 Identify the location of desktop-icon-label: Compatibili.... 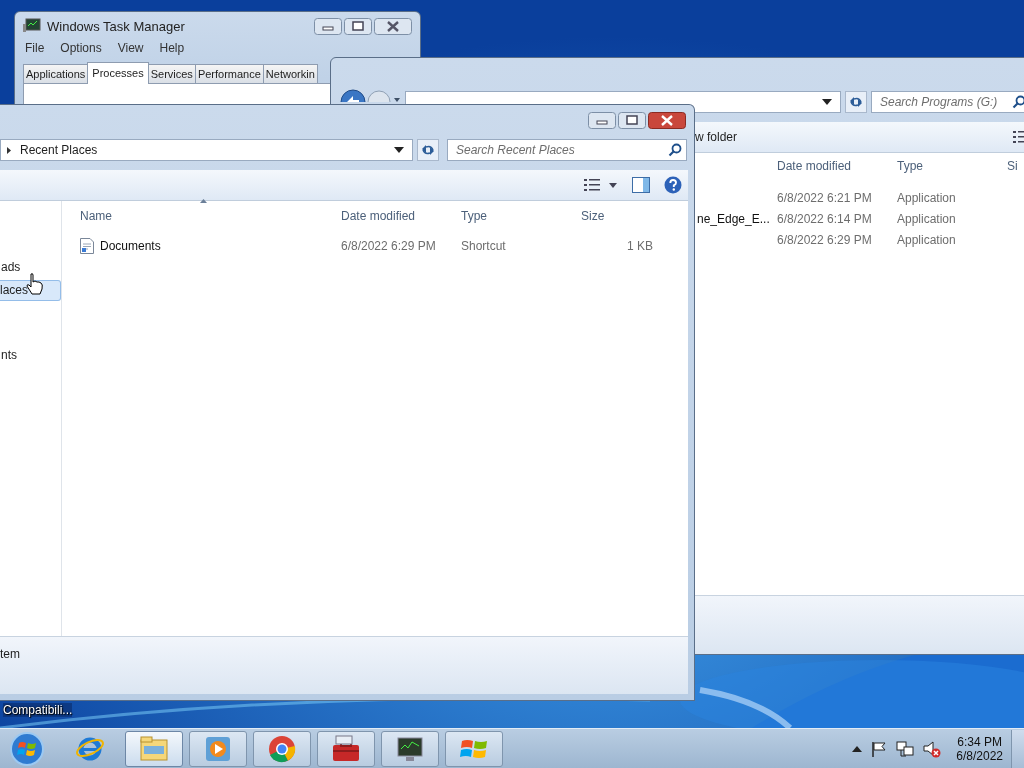
(38, 710).